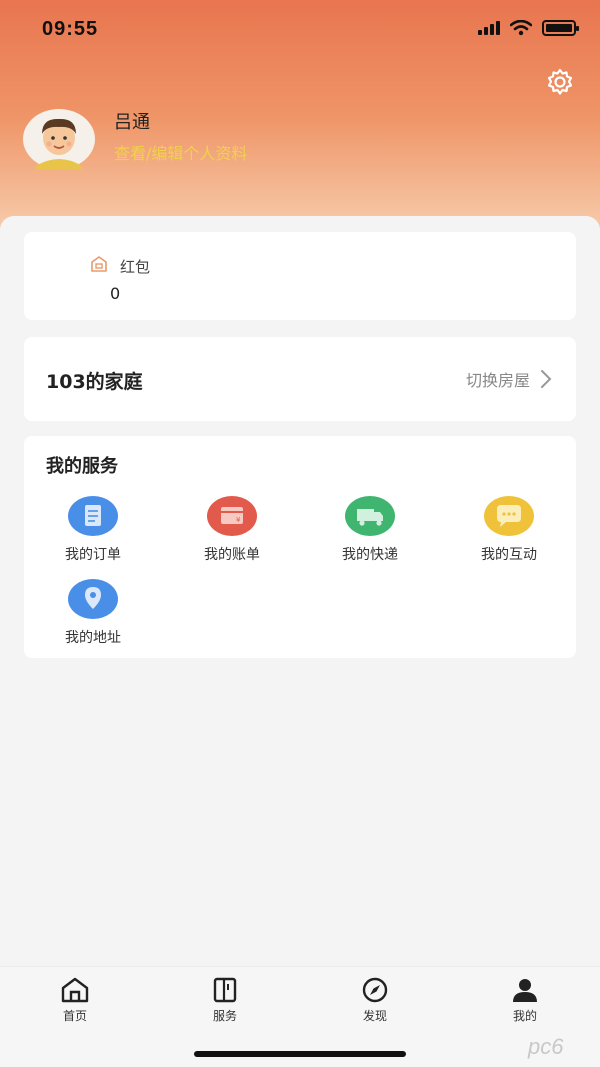  I want to click on service-label: 我的账单, so click(232, 555).